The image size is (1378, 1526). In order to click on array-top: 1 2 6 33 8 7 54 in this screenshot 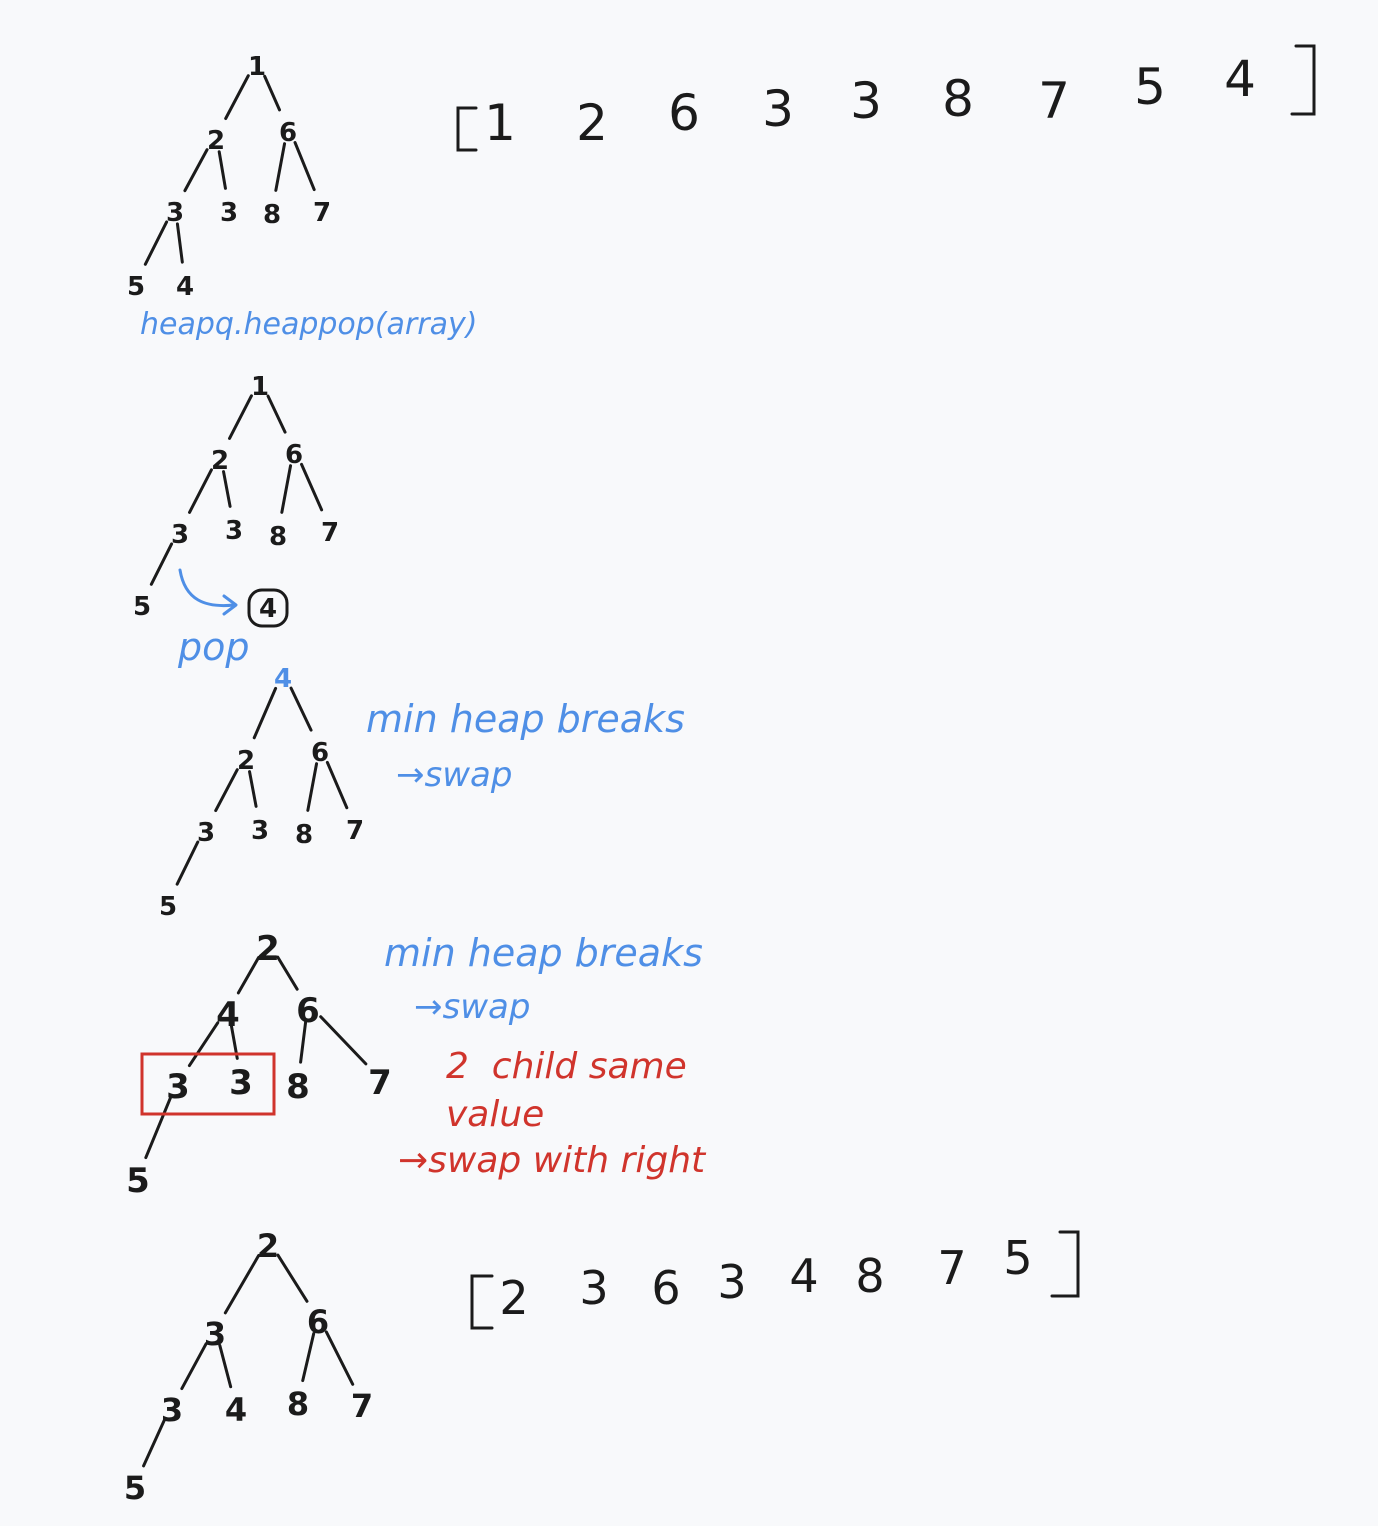, I will do `click(886, 98)`.